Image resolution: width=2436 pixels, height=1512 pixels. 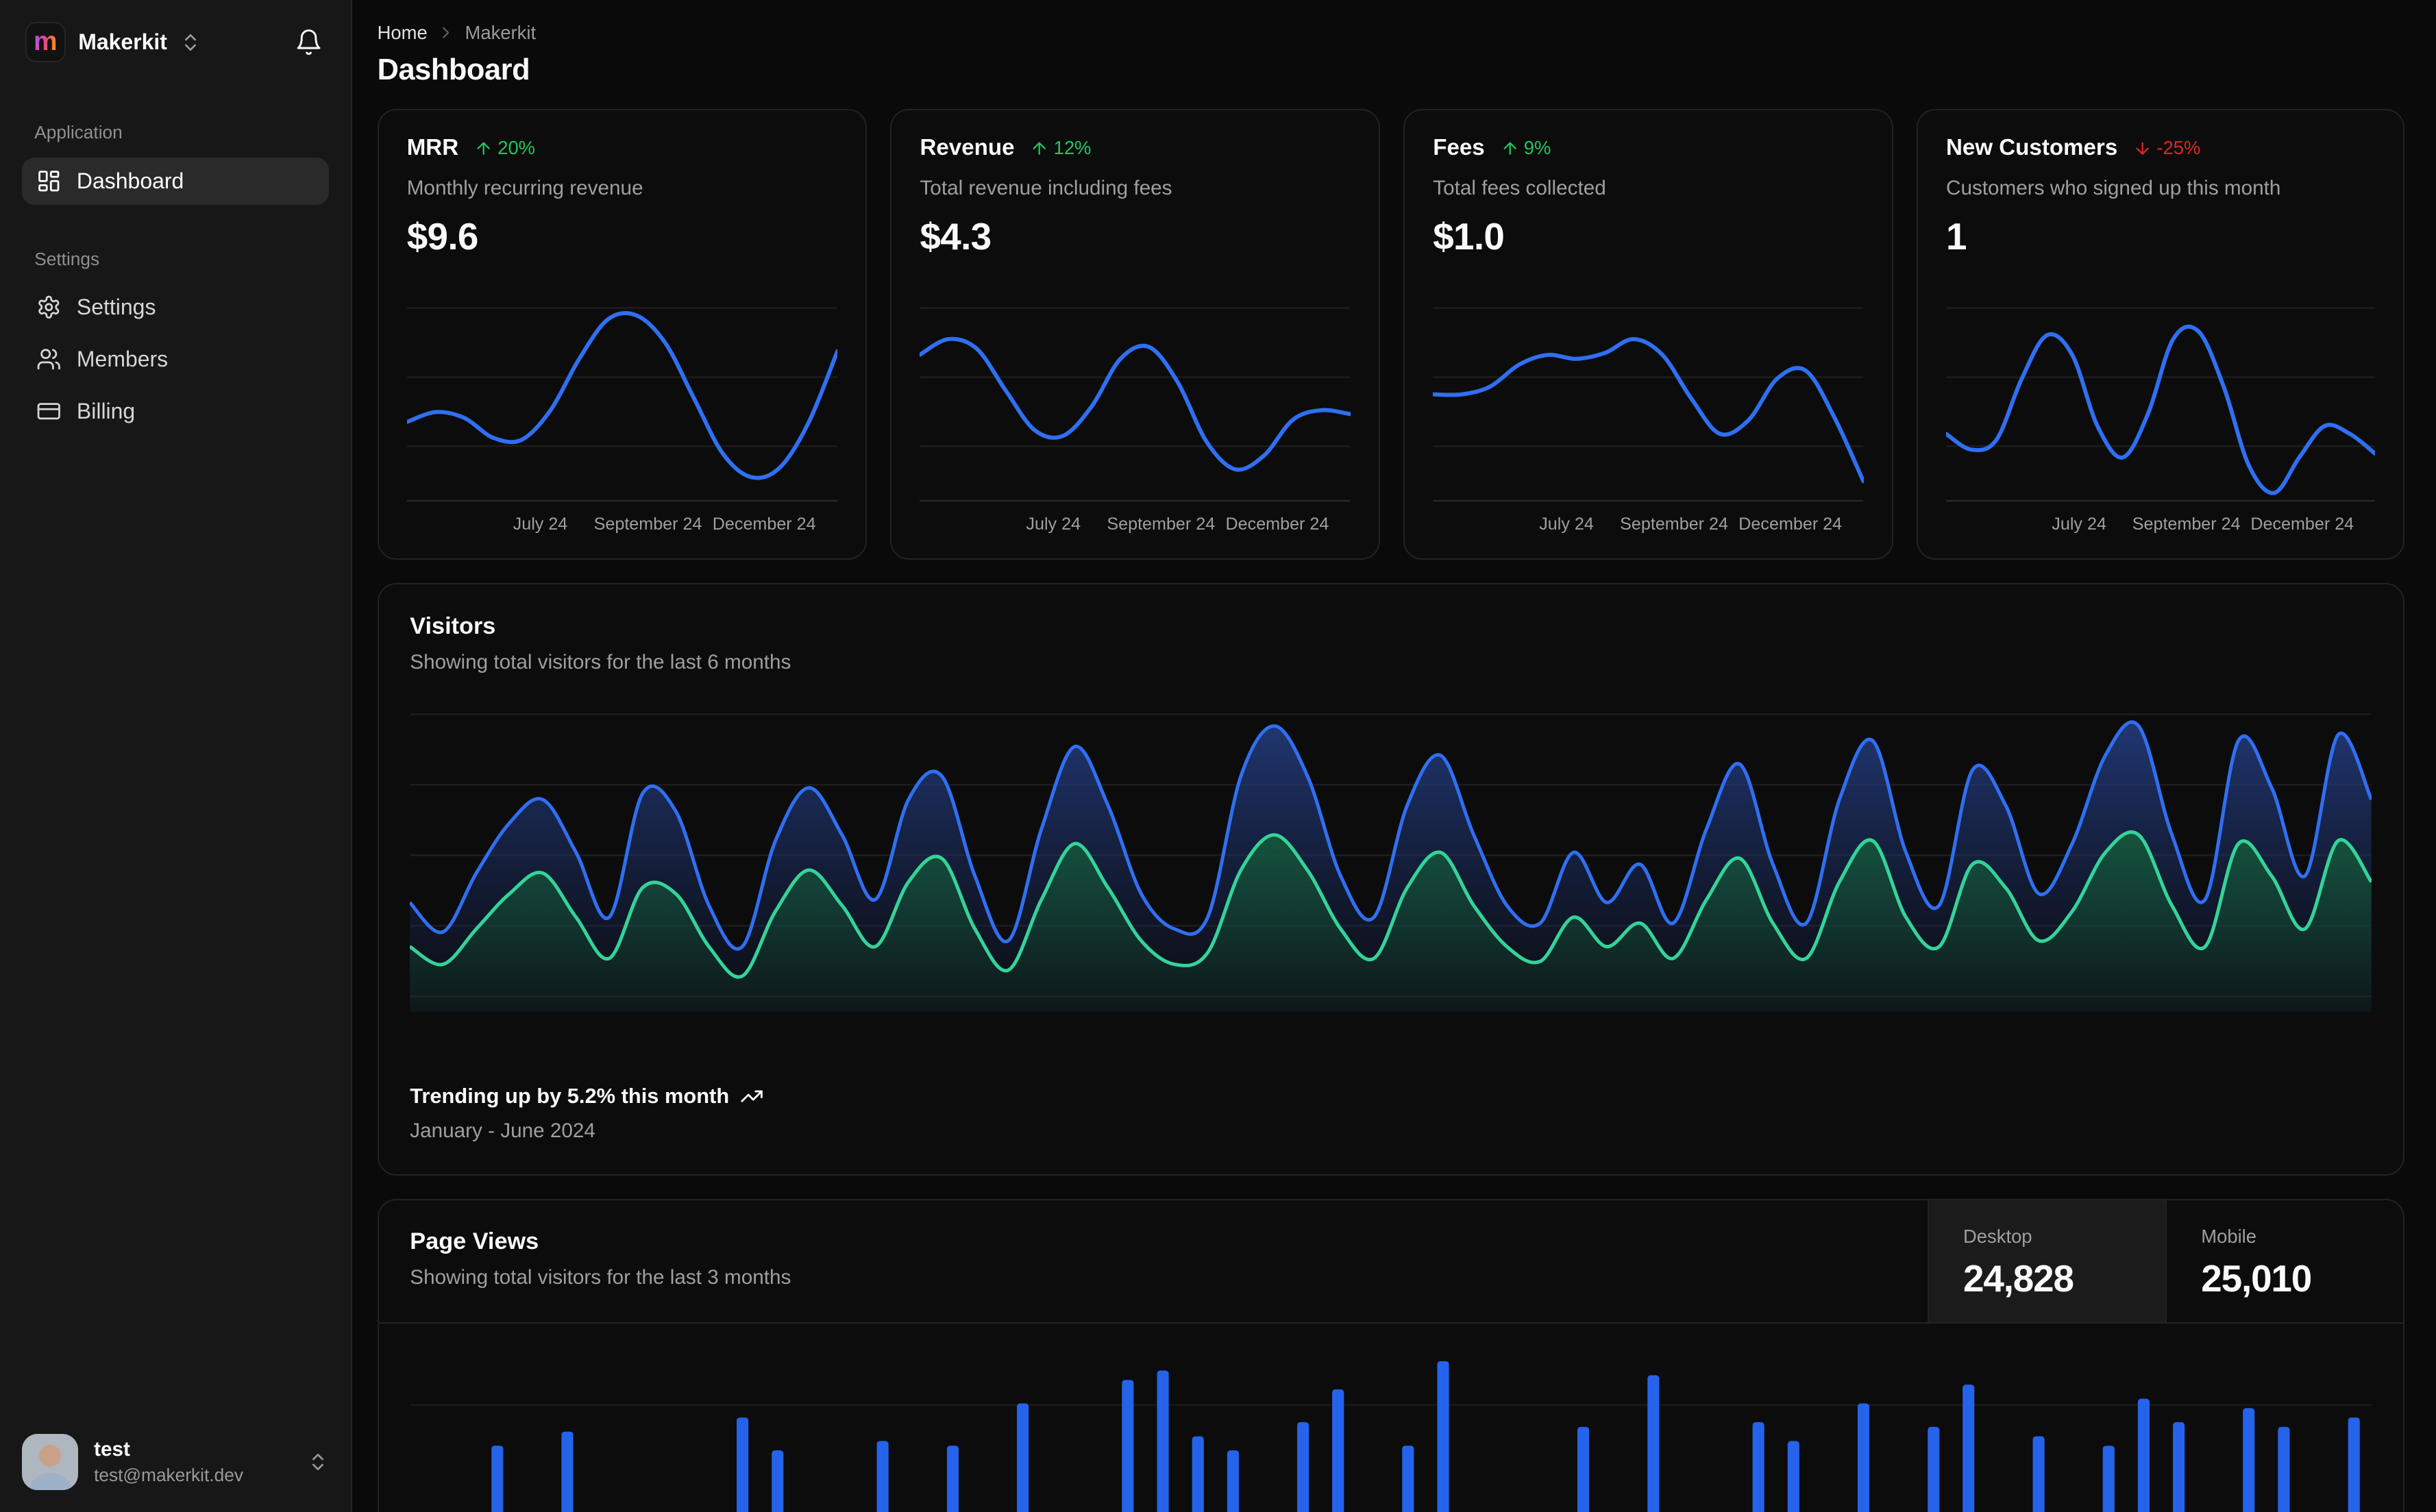 What do you see at coordinates (1391, 33) in the screenshot?
I see `breadcrumb: Home Makerkit` at bounding box center [1391, 33].